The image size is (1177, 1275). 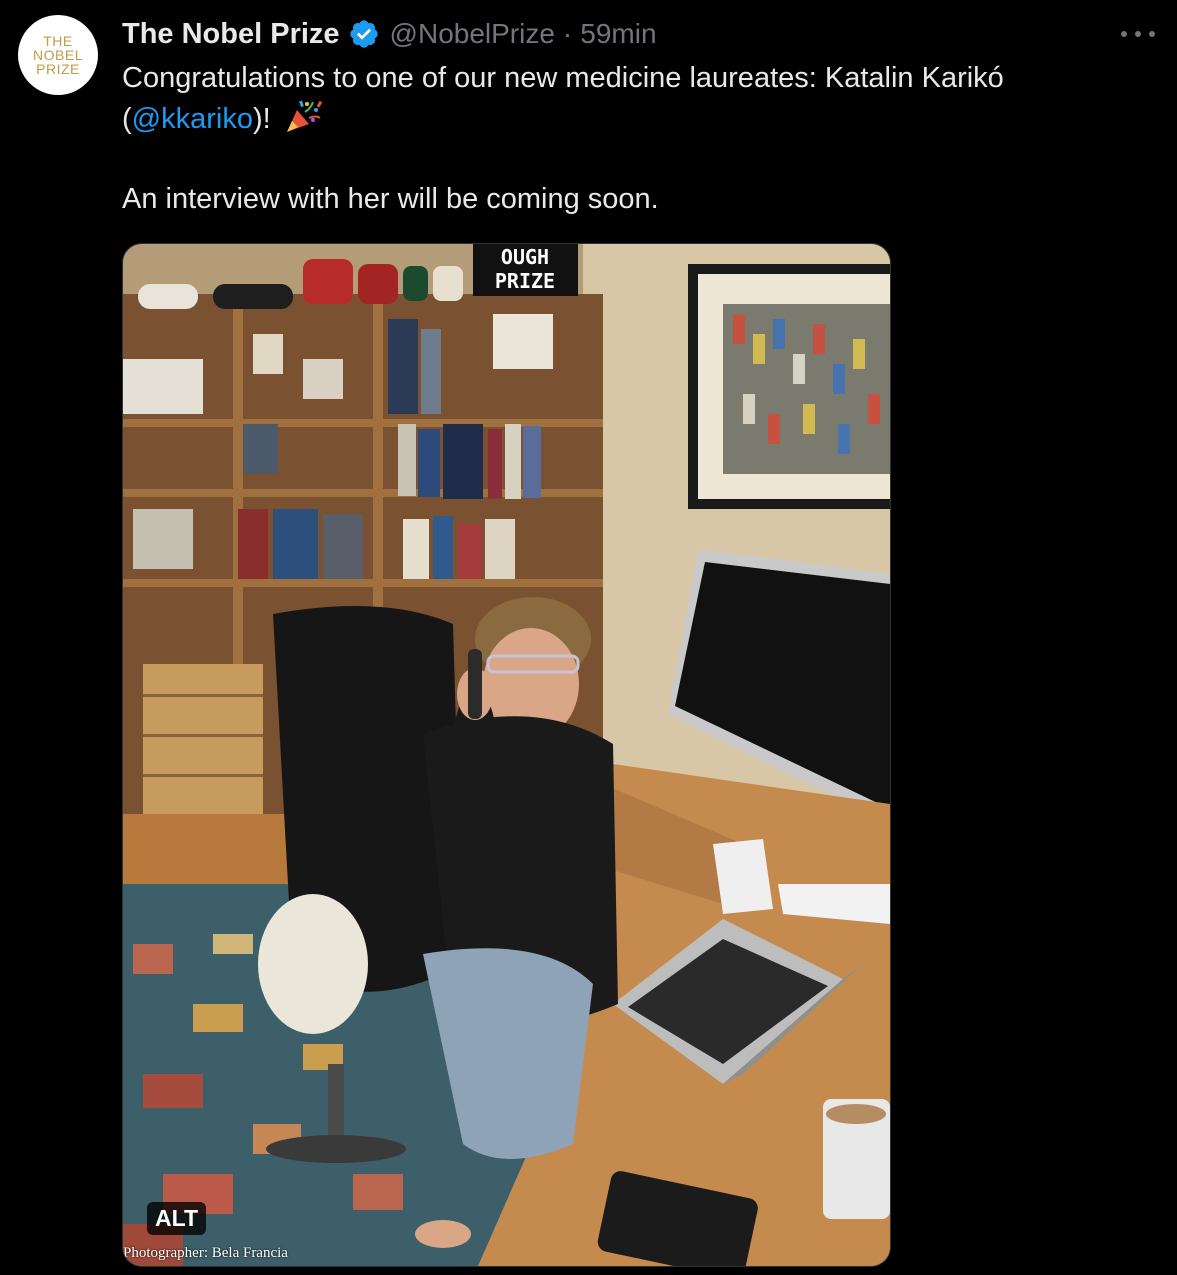 I want to click on more-options-icon, so click(x=1138, y=34).